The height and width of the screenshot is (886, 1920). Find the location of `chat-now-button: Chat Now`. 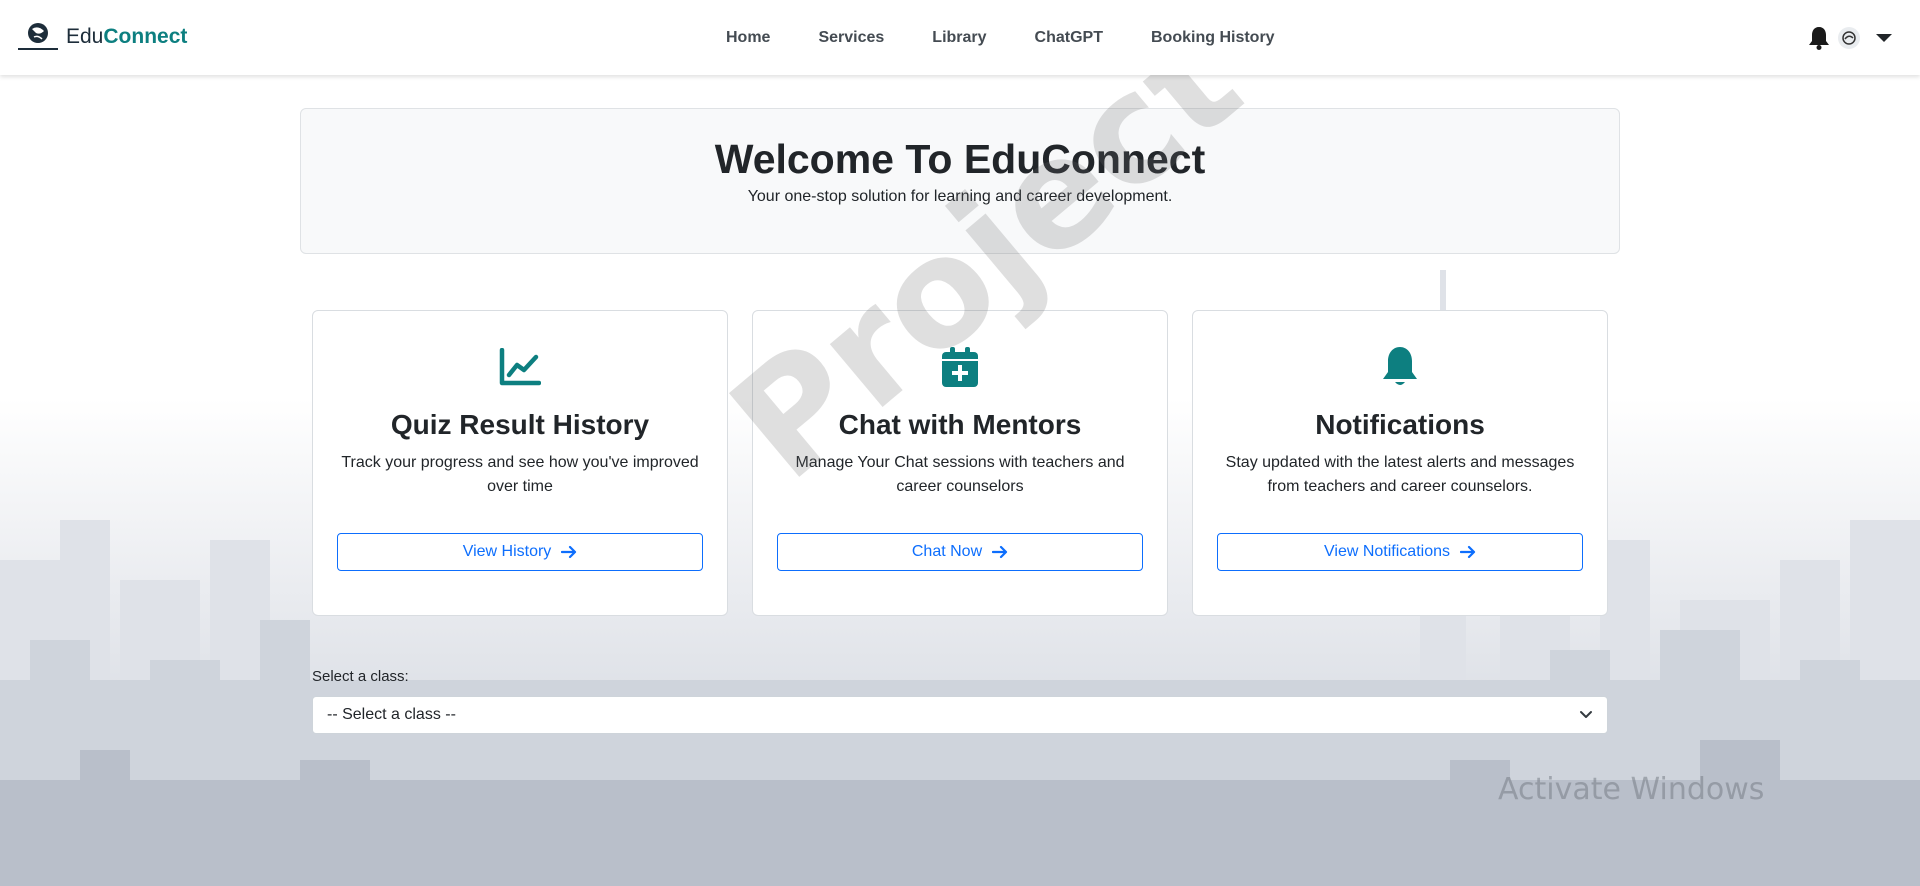

chat-now-button: Chat Now is located at coordinates (960, 552).